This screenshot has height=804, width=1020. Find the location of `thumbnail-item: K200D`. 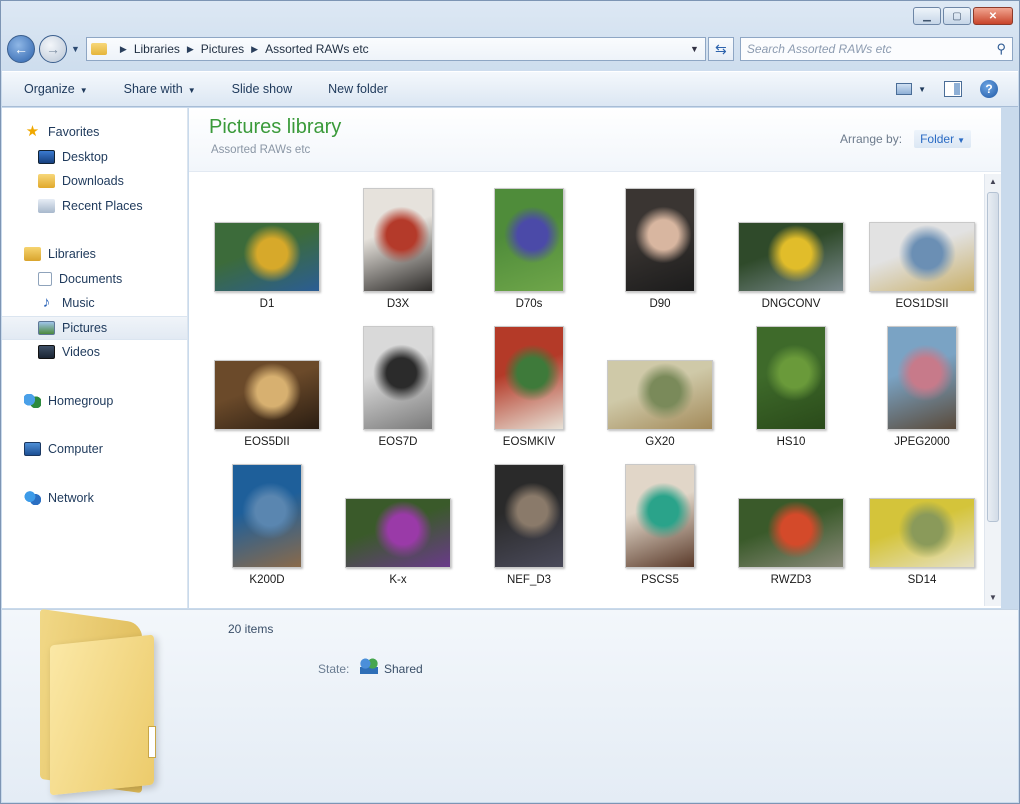

thumbnail-item: K200D is located at coordinates (267, 521).